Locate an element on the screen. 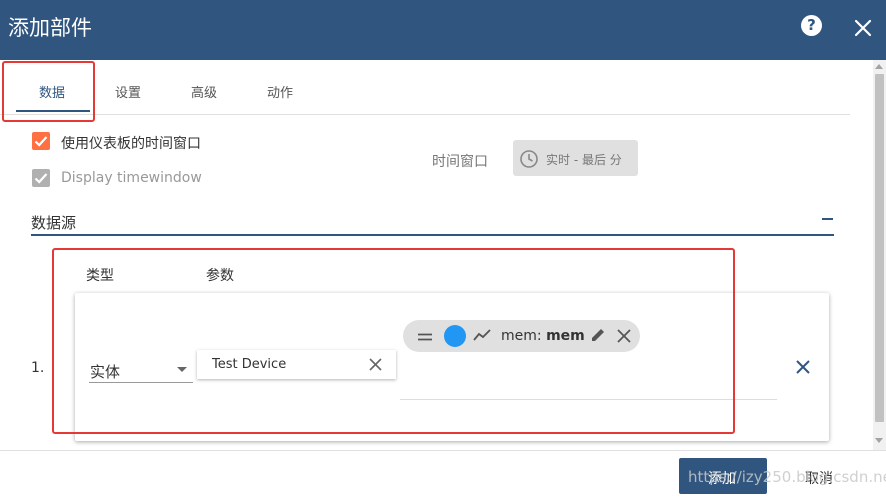 The width and height of the screenshot is (886, 498). display-timewindow-checkbox is located at coordinates (41, 178).